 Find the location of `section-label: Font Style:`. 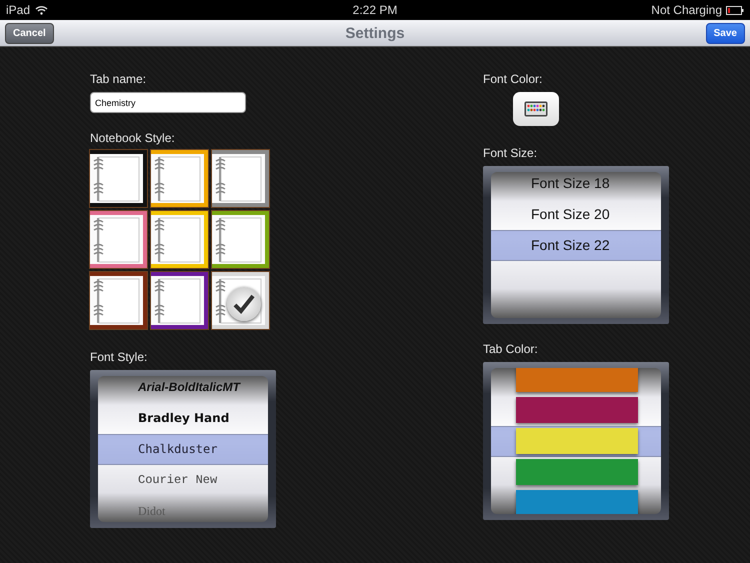

section-label: Font Style: is located at coordinates (119, 357).